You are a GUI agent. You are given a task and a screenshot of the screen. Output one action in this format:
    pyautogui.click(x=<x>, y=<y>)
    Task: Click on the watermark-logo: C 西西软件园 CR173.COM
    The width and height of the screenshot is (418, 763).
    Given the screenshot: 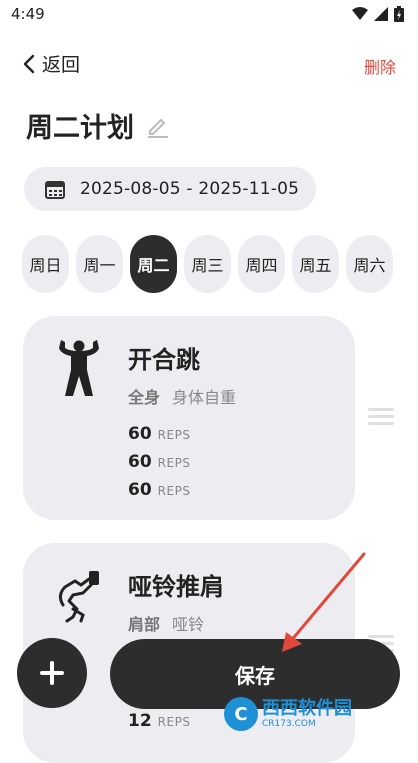 What is the action you would take?
    pyautogui.click(x=319, y=714)
    